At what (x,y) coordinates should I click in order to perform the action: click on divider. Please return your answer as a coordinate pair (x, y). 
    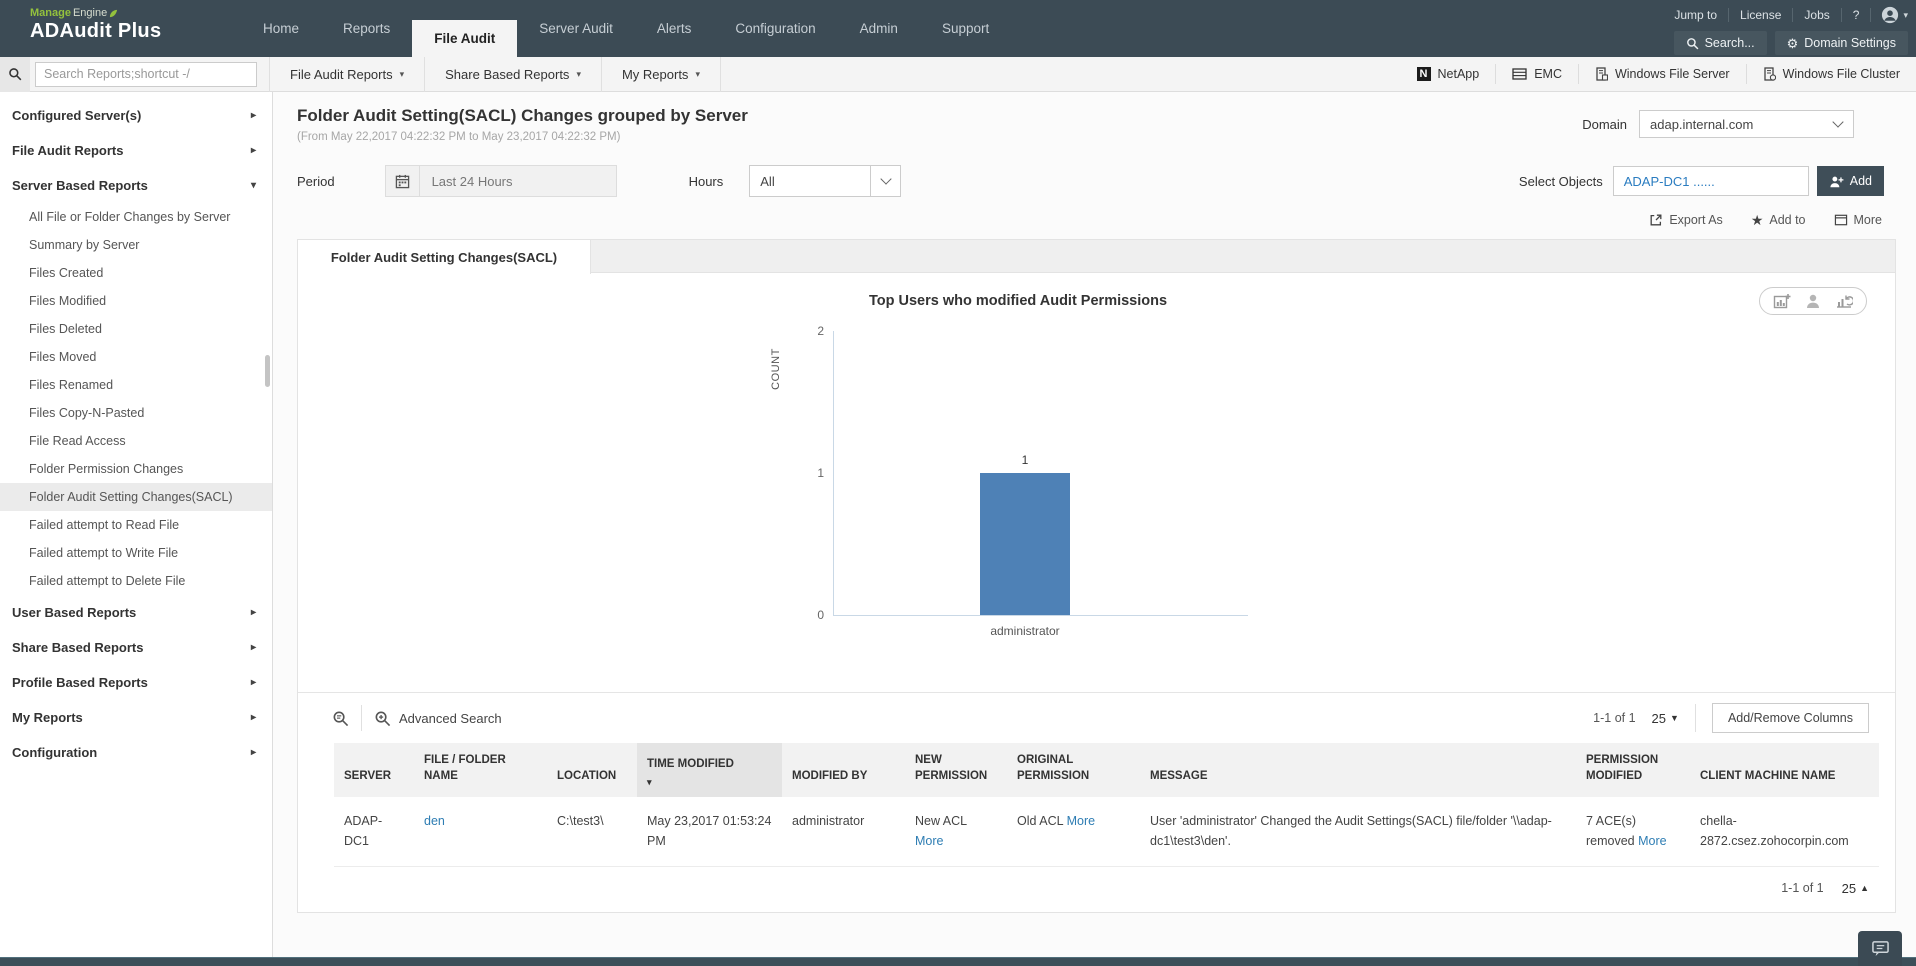
    Looking at the image, I should click on (1695, 718).